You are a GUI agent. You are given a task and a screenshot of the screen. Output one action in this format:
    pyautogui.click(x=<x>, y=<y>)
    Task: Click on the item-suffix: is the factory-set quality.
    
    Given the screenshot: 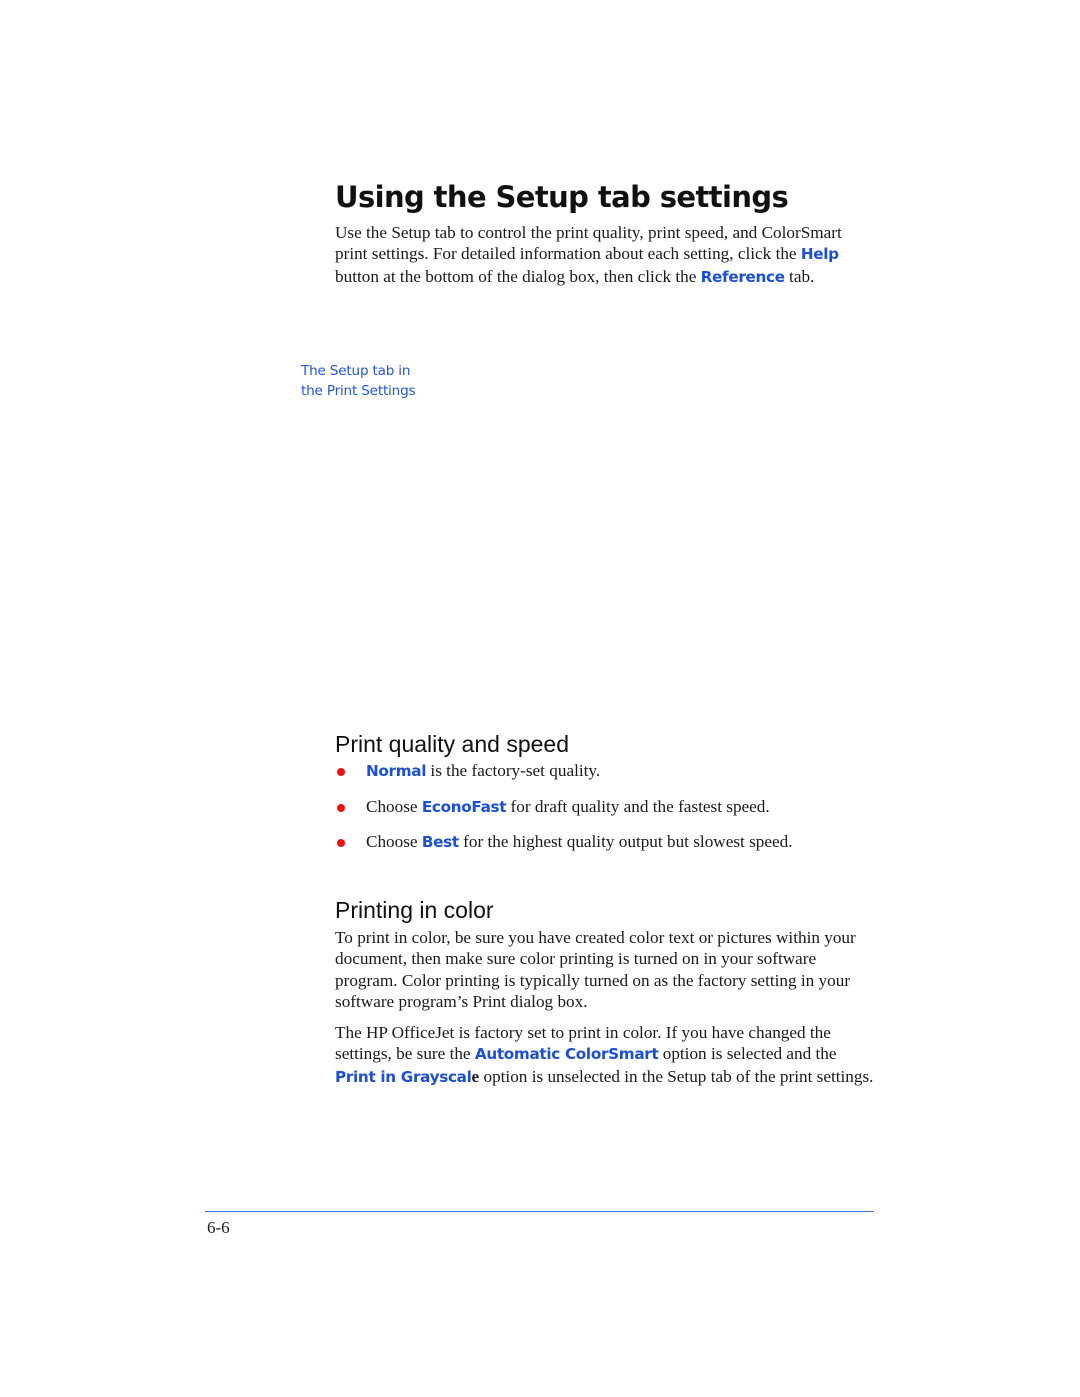 What is the action you would take?
    pyautogui.click(x=513, y=770)
    